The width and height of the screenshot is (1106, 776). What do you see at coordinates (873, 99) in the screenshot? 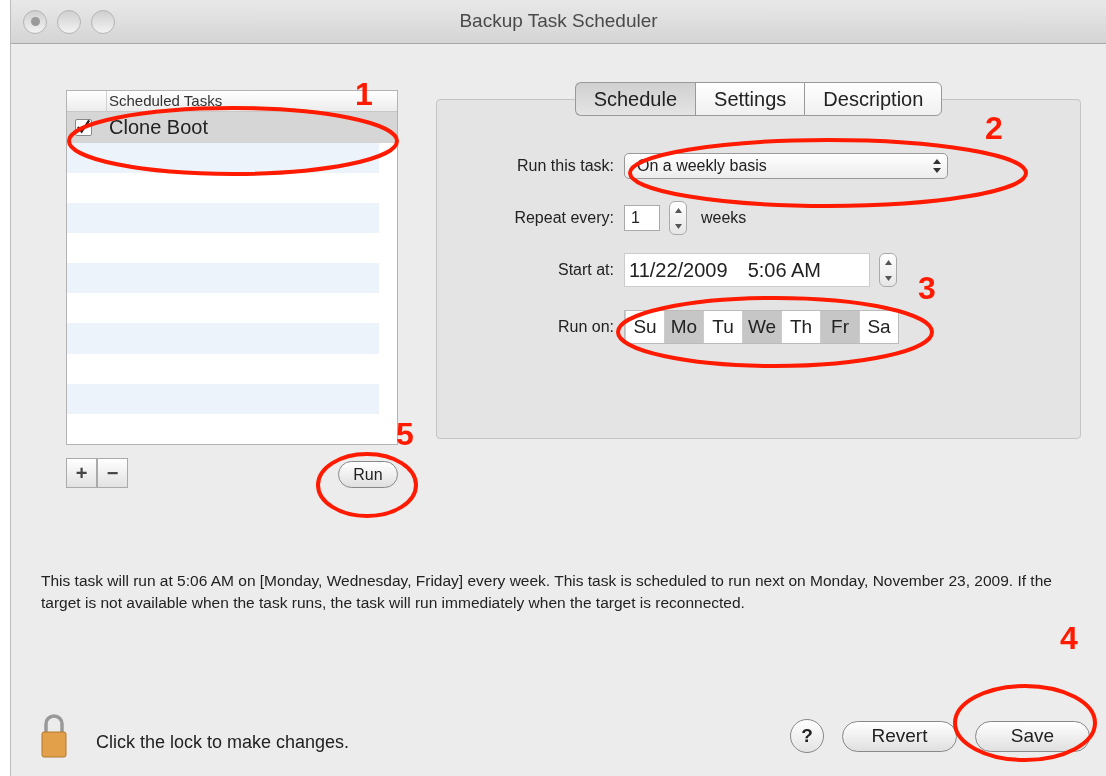
I see `tab: Description` at bounding box center [873, 99].